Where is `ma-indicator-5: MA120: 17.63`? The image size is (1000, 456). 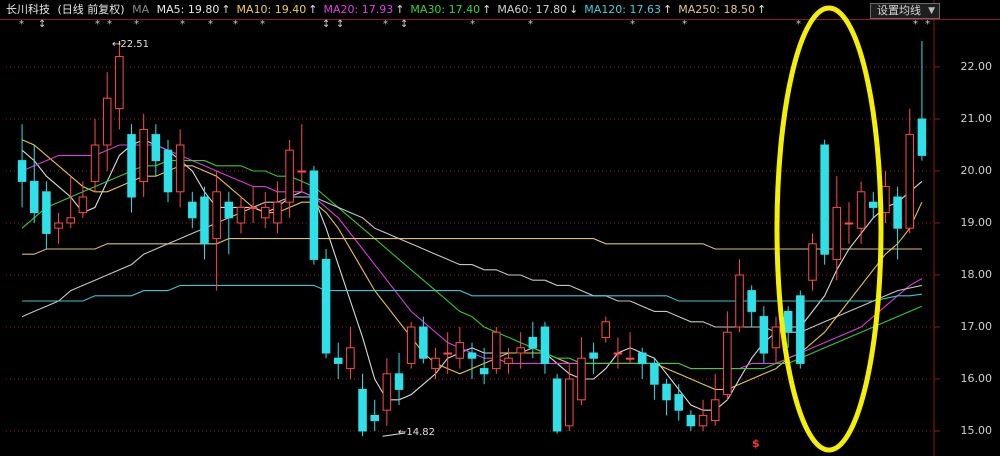
ma-indicator-5: MA120: 17.63 is located at coordinates (623, 9).